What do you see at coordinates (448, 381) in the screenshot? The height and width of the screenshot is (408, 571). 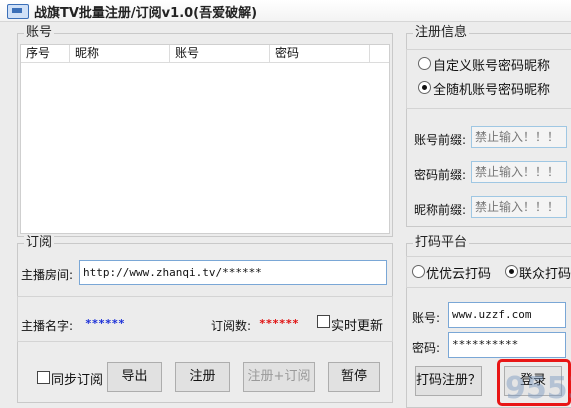 I see `captcha-register-button: 打码注册？` at bounding box center [448, 381].